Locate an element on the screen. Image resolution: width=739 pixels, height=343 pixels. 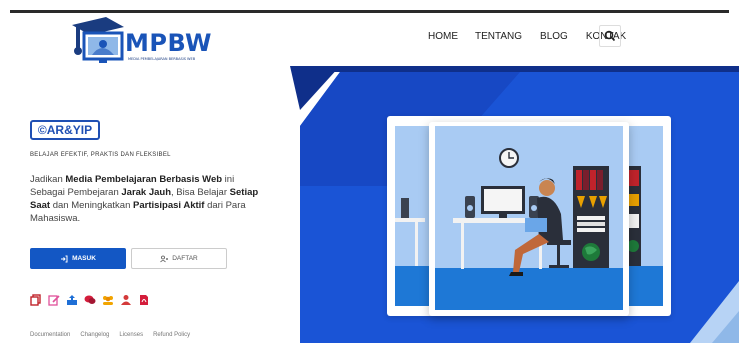
chat-icon is located at coordinates (90, 297).